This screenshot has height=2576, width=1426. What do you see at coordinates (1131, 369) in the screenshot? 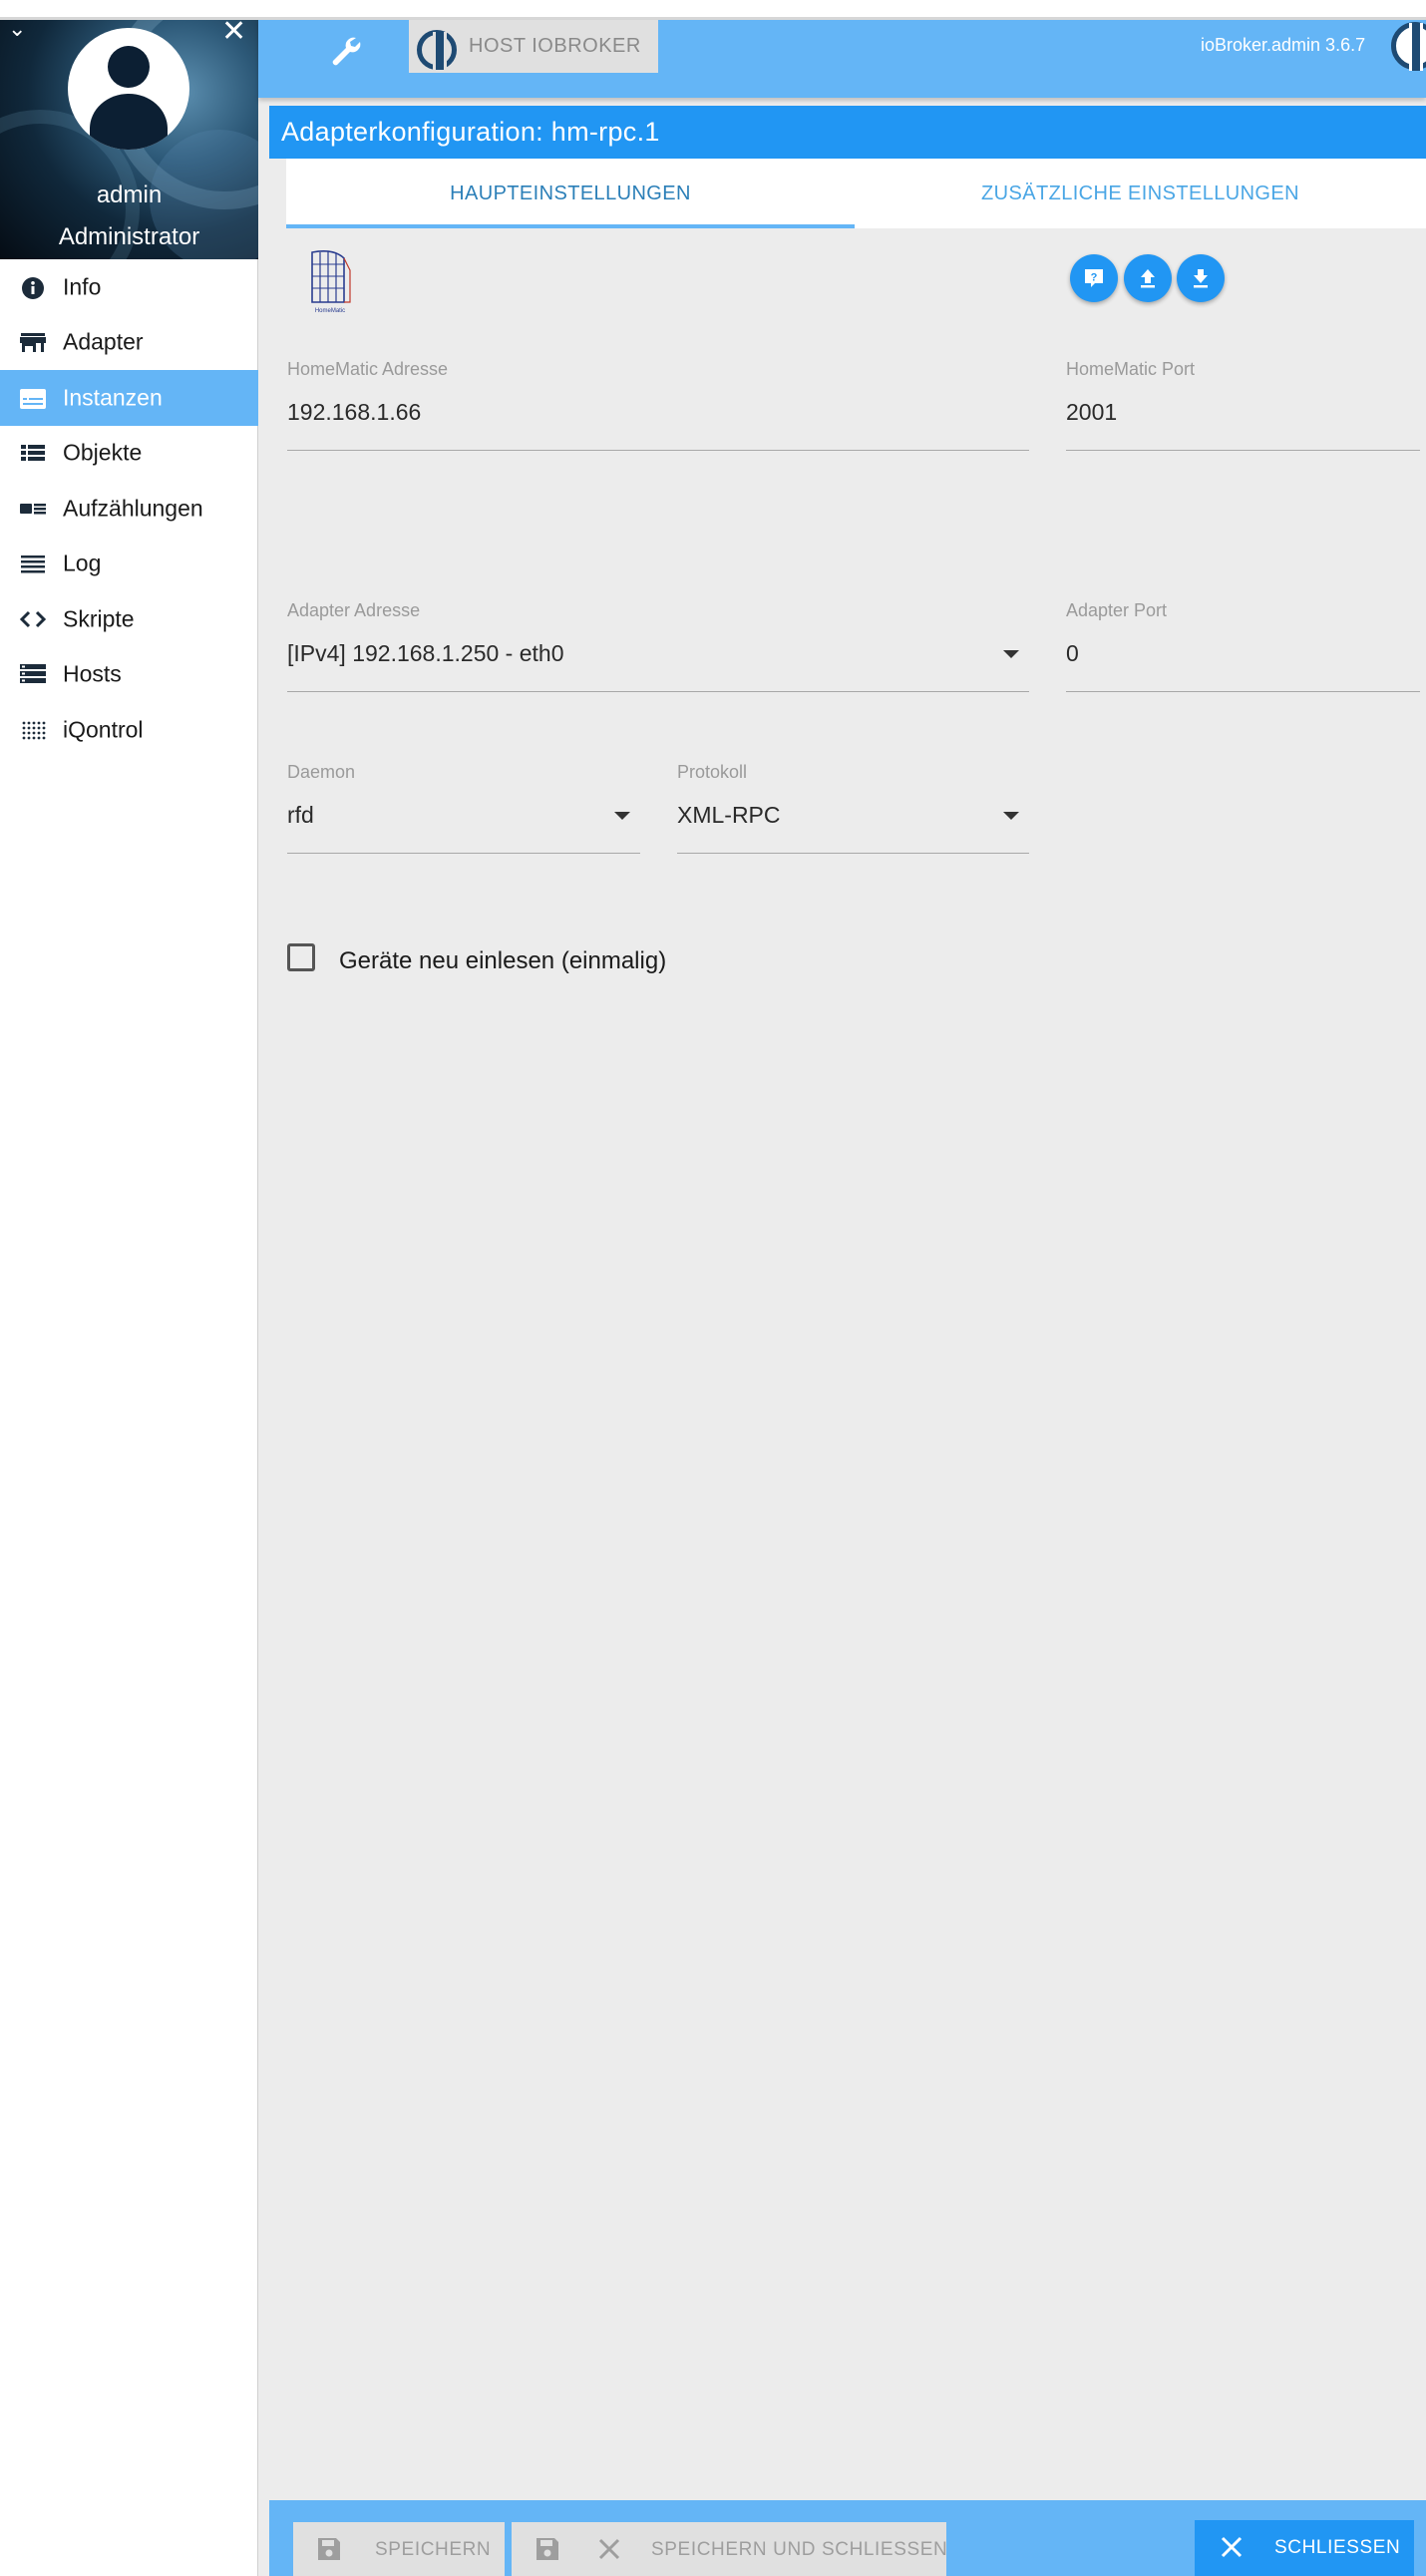
I see `field-label: HomeMatic Port` at bounding box center [1131, 369].